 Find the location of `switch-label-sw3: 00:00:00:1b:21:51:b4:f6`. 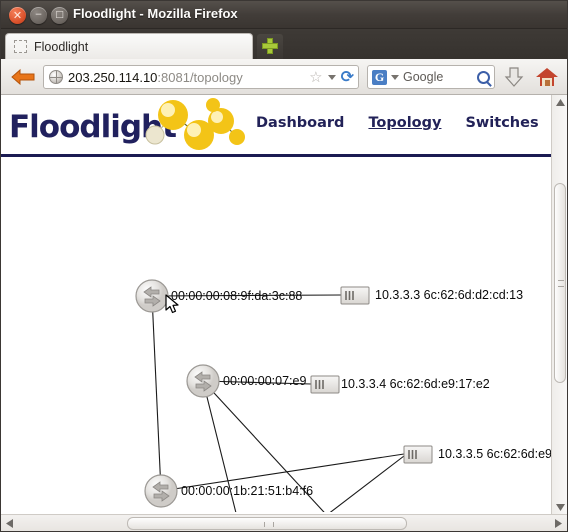

switch-label-sw3: 00:00:00:1b:21:51:b4:f6 is located at coordinates (247, 491).